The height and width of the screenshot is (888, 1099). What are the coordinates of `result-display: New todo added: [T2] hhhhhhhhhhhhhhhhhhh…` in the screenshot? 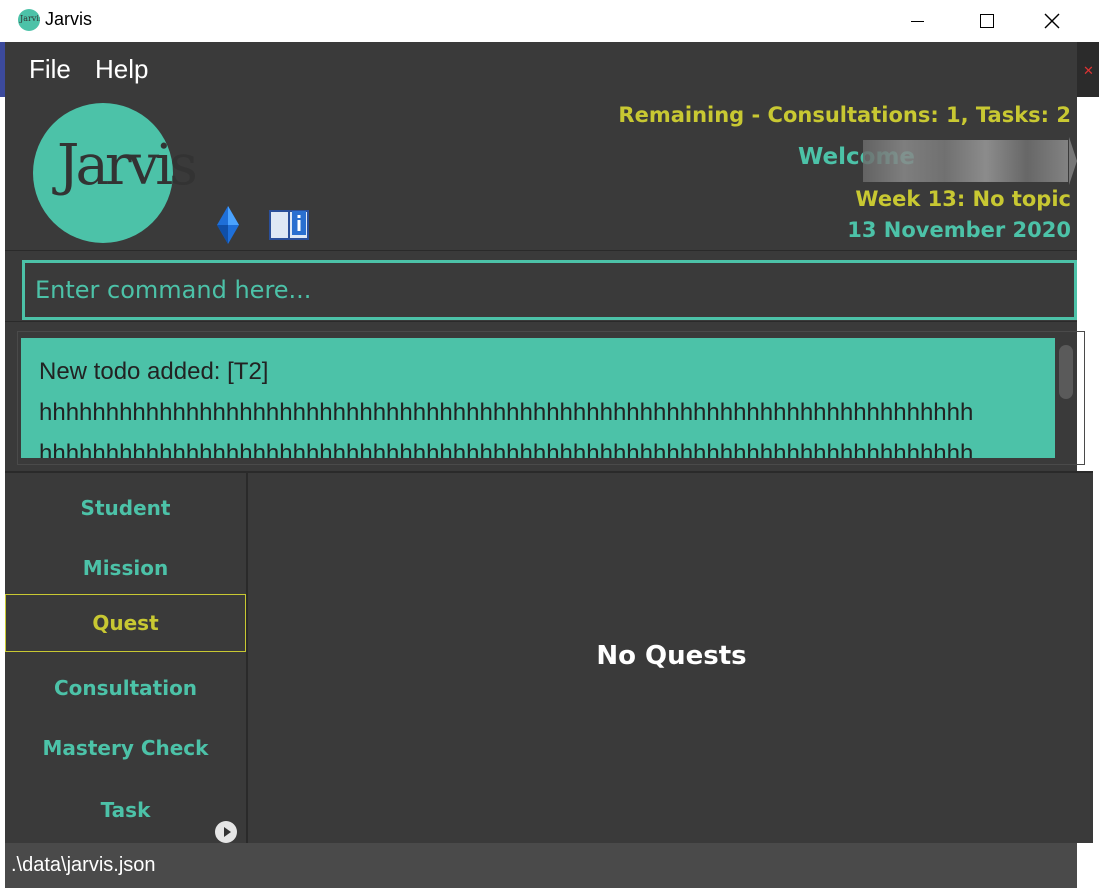 It's located at (538, 398).